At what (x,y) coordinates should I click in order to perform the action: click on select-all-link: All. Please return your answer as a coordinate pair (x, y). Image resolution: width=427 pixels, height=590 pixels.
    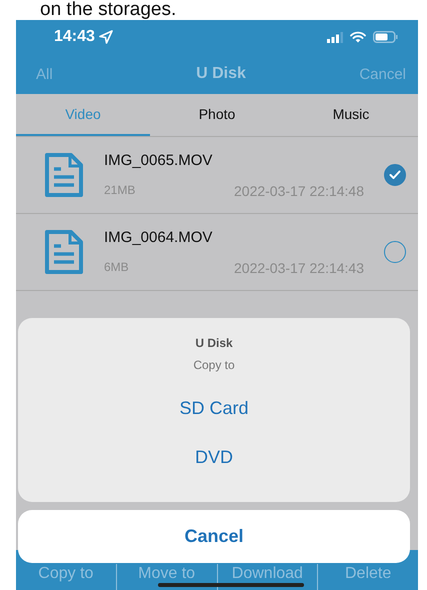
    Looking at the image, I should click on (44, 74).